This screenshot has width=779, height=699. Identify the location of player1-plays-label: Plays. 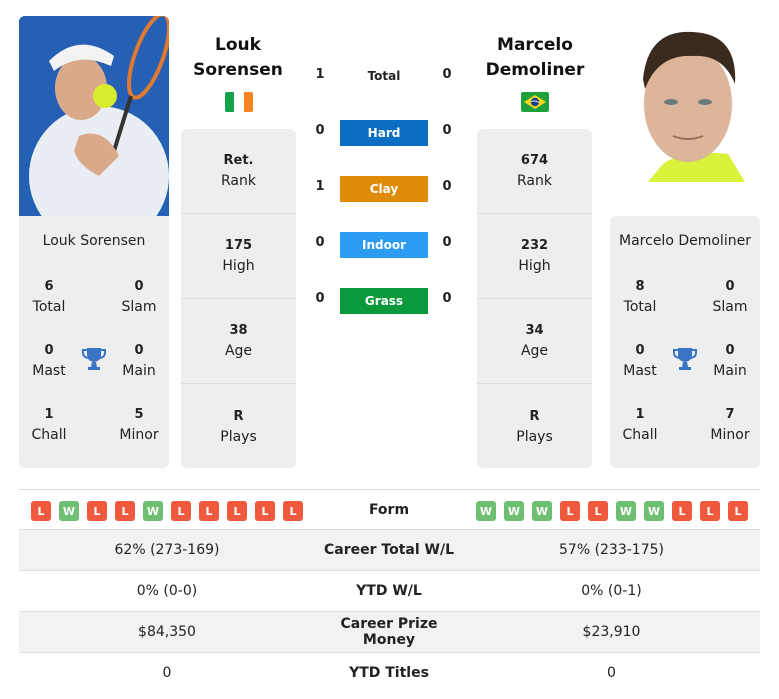
(238, 436).